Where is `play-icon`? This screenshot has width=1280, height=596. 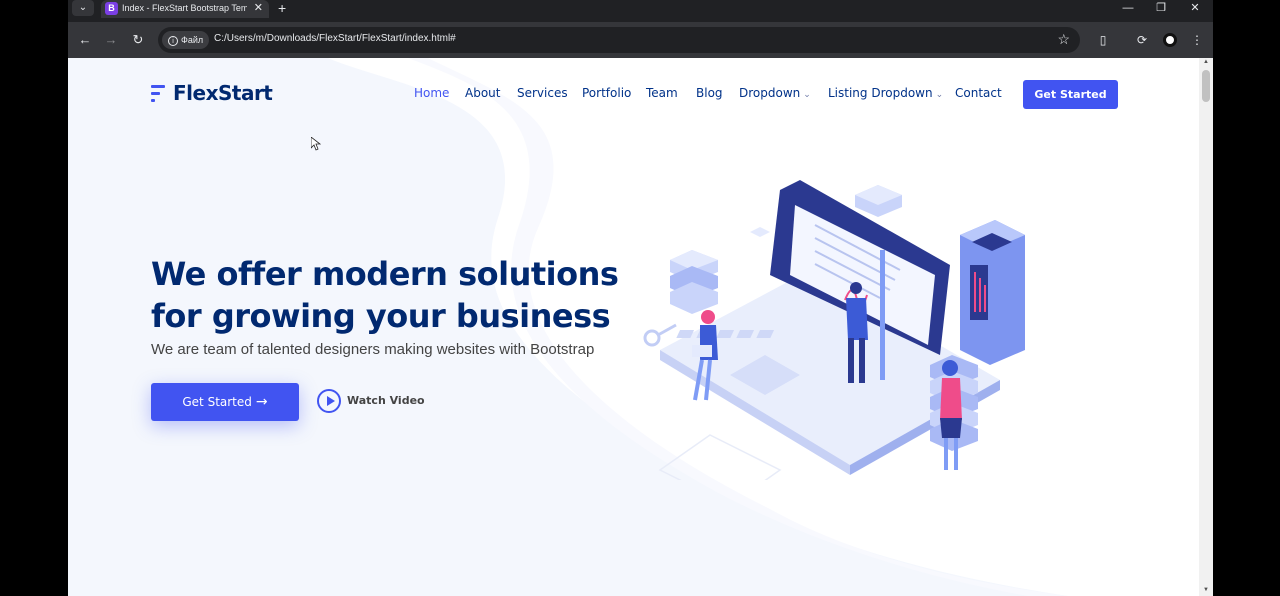 play-icon is located at coordinates (329, 401).